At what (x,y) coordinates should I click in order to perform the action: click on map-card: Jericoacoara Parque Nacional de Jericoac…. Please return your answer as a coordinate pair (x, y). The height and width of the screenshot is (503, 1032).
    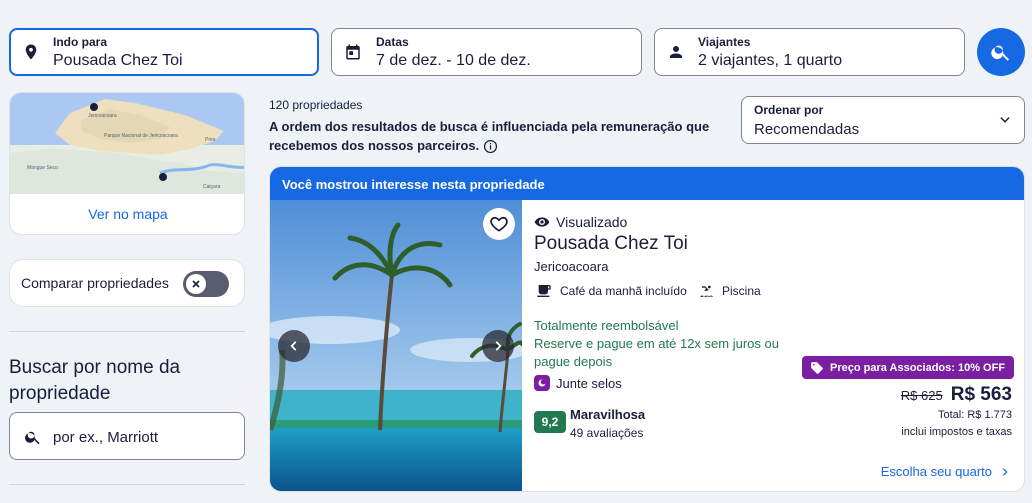
    Looking at the image, I should click on (127, 163).